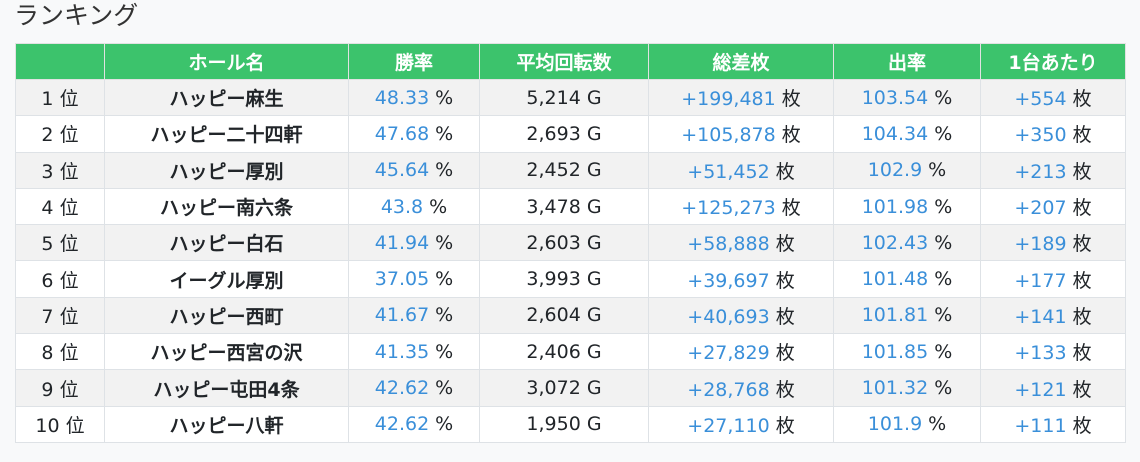 This screenshot has width=1140, height=462. What do you see at coordinates (564, 170) in the screenshot?
I see `avg-spins-cell: 2,452 G` at bounding box center [564, 170].